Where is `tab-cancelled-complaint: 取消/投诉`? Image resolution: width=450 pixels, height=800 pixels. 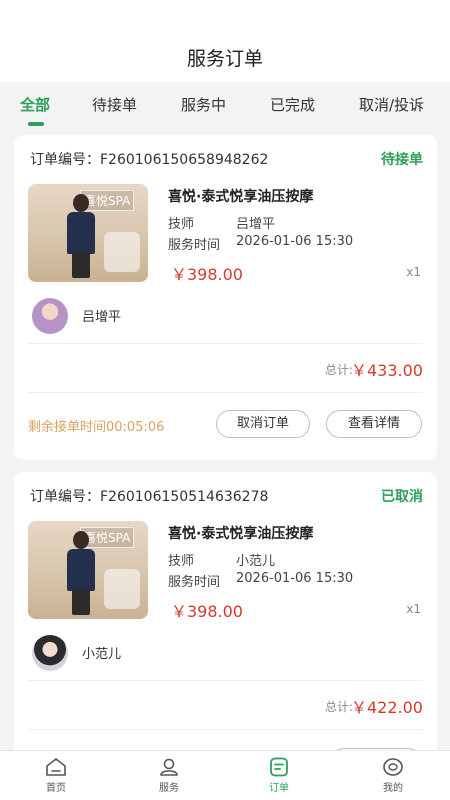 tab-cancelled-complaint: 取消/投诉 is located at coordinates (391, 104).